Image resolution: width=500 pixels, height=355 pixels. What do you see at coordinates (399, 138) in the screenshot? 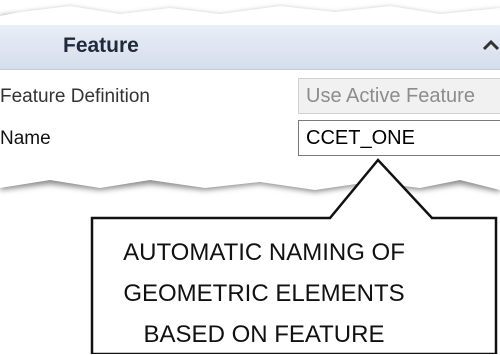
I see `name-field: CCET_ONE` at bounding box center [399, 138].